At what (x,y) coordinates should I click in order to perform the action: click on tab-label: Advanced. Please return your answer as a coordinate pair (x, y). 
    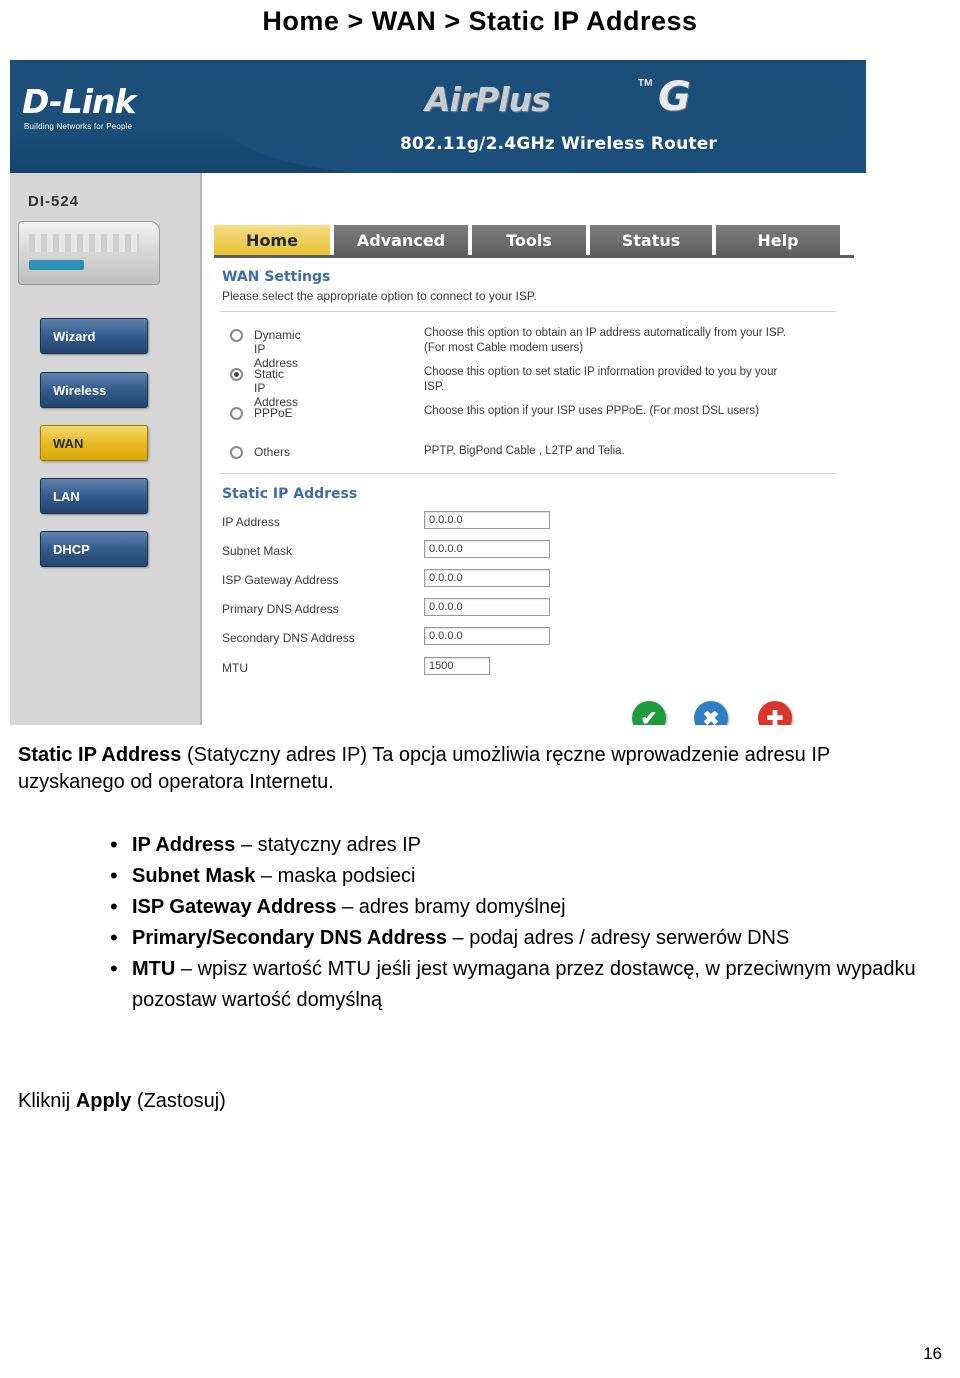
    Looking at the image, I should click on (401, 240).